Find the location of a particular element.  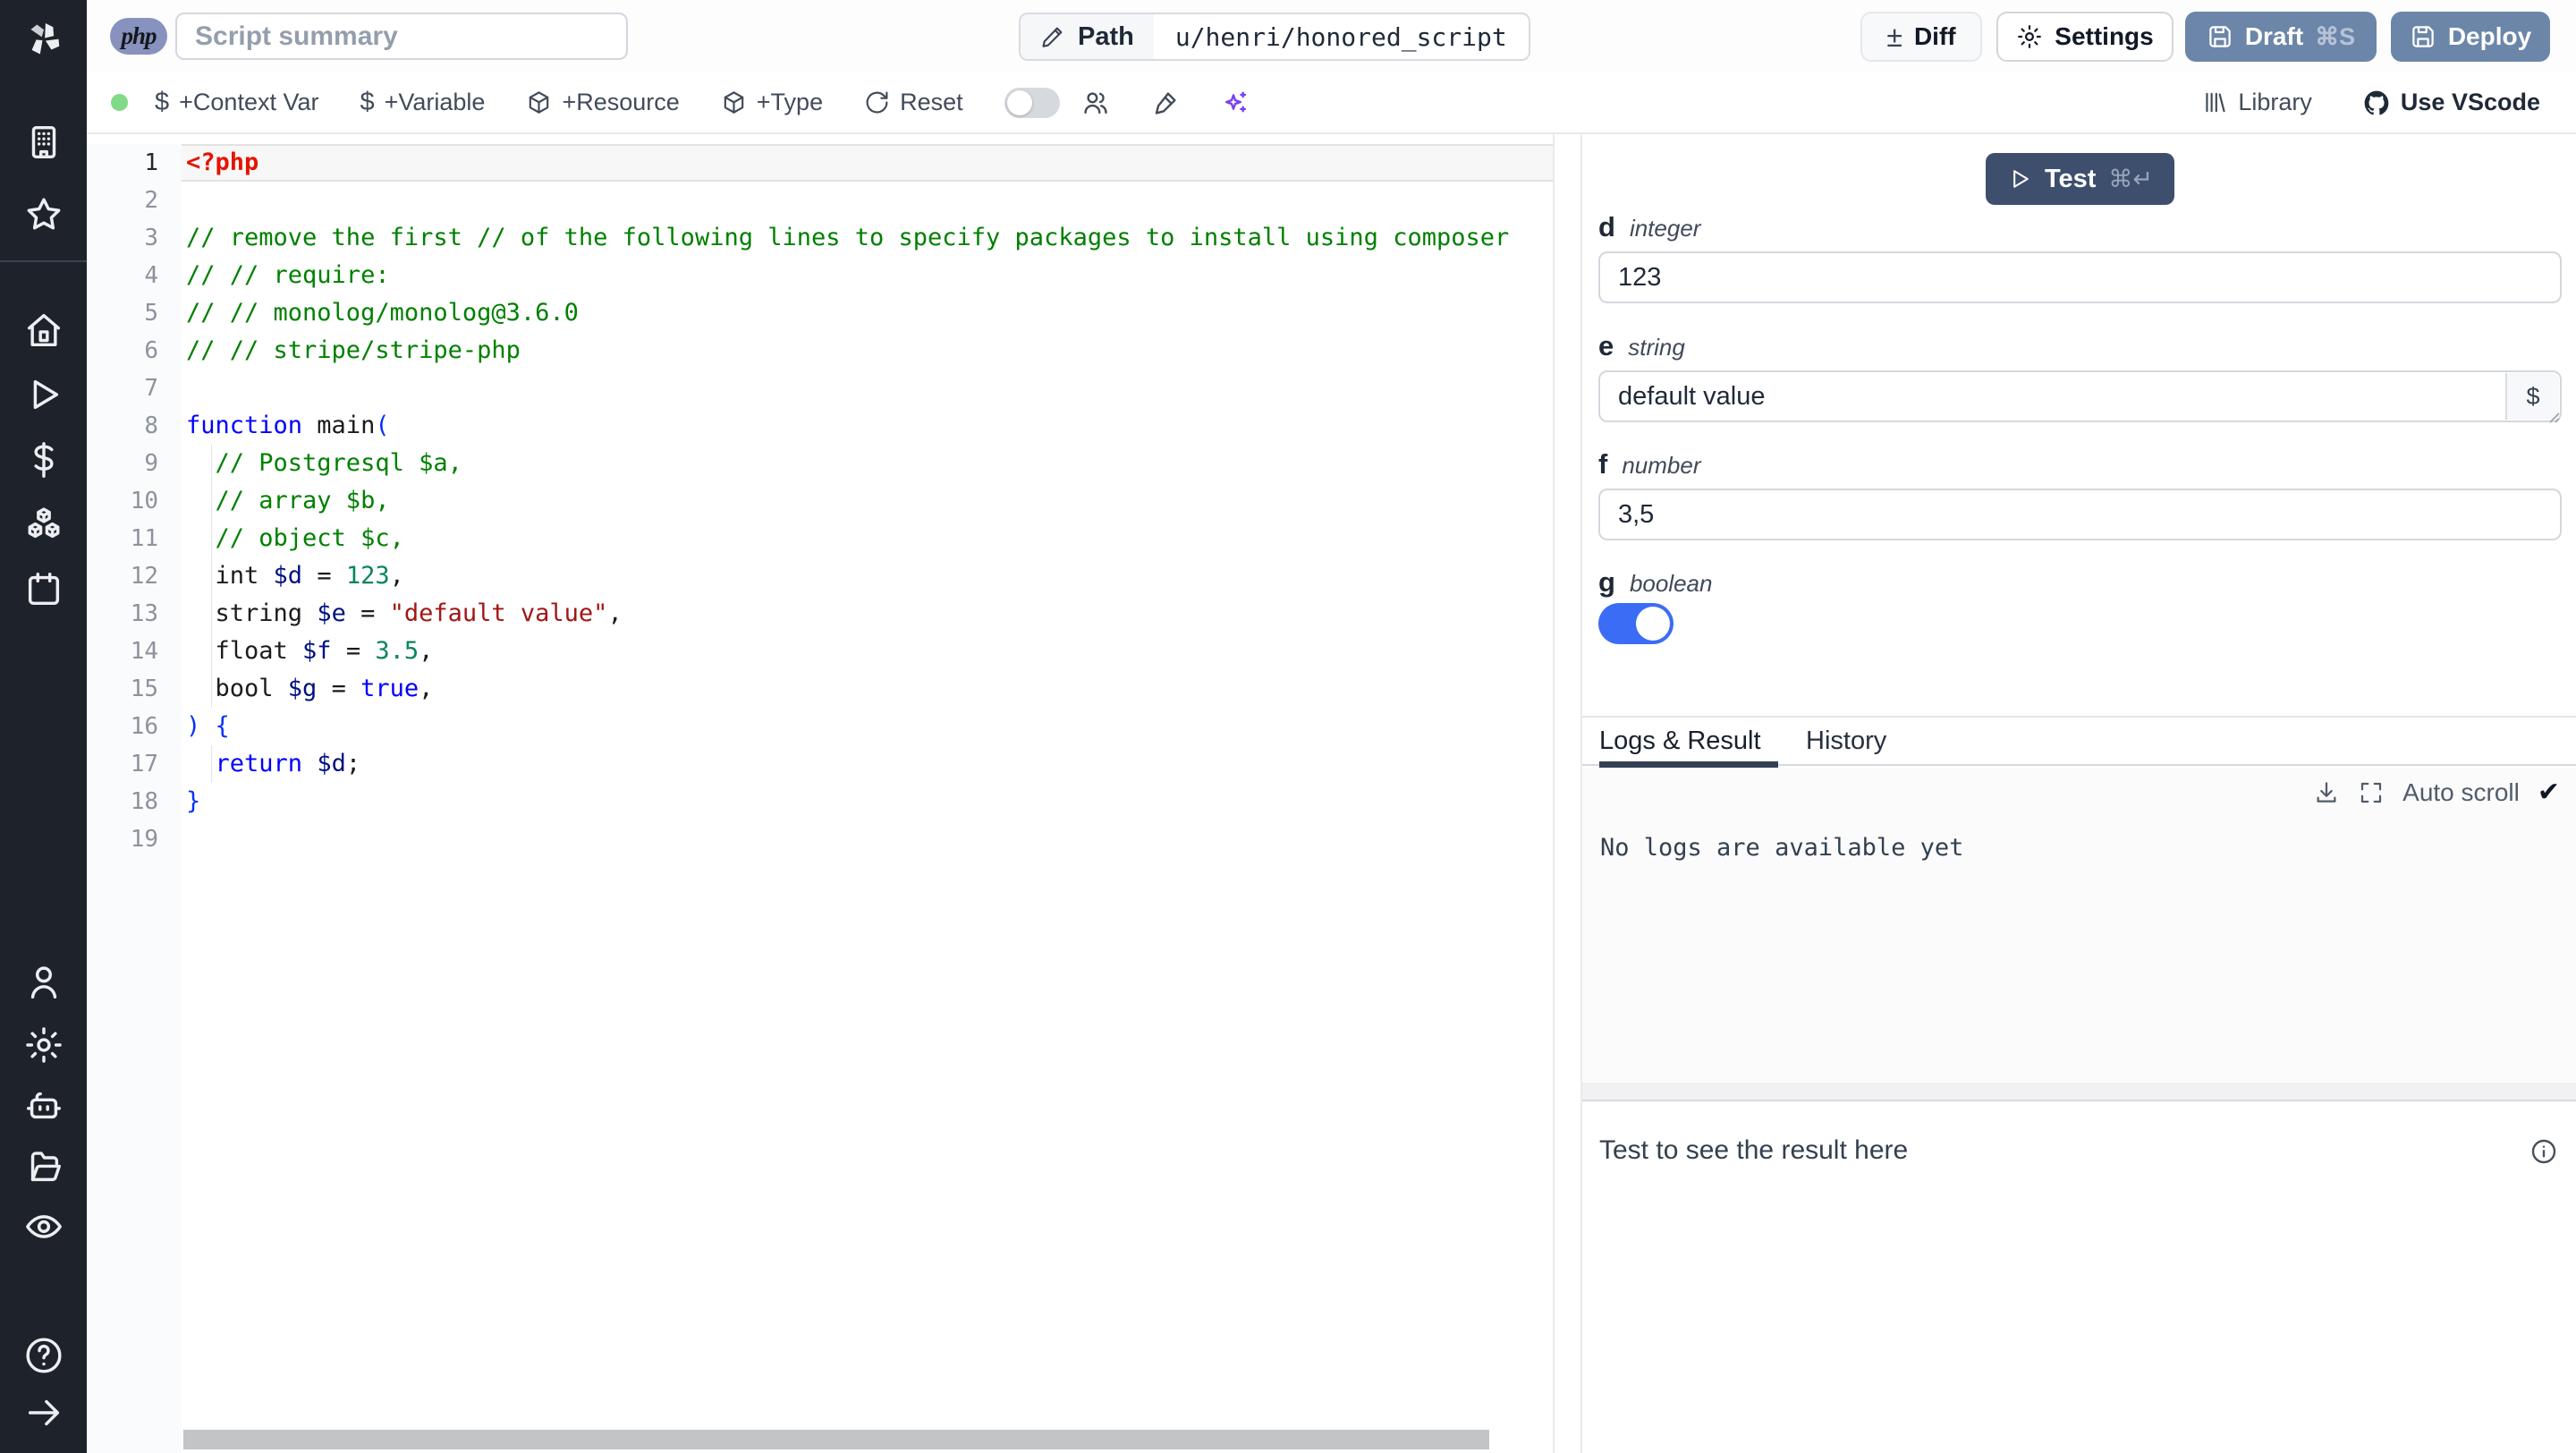

resize-handle is located at coordinates (2553, 416).